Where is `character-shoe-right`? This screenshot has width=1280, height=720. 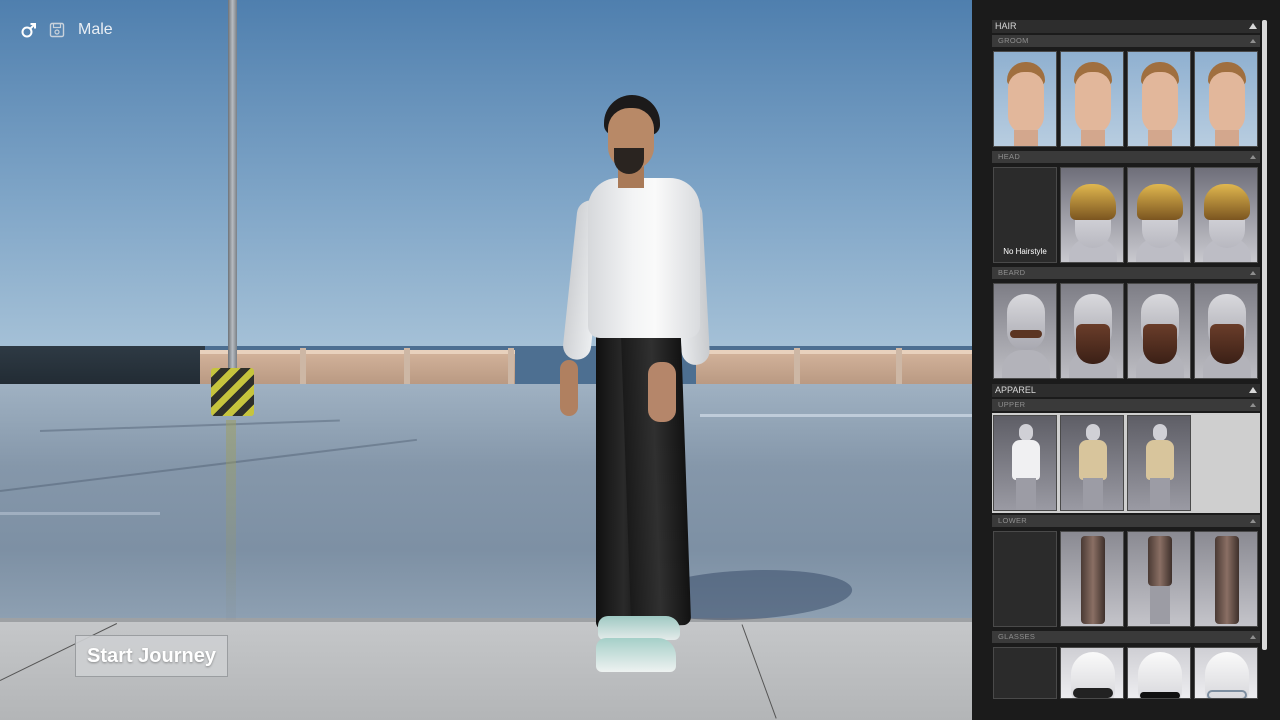 character-shoe-right is located at coordinates (636, 655).